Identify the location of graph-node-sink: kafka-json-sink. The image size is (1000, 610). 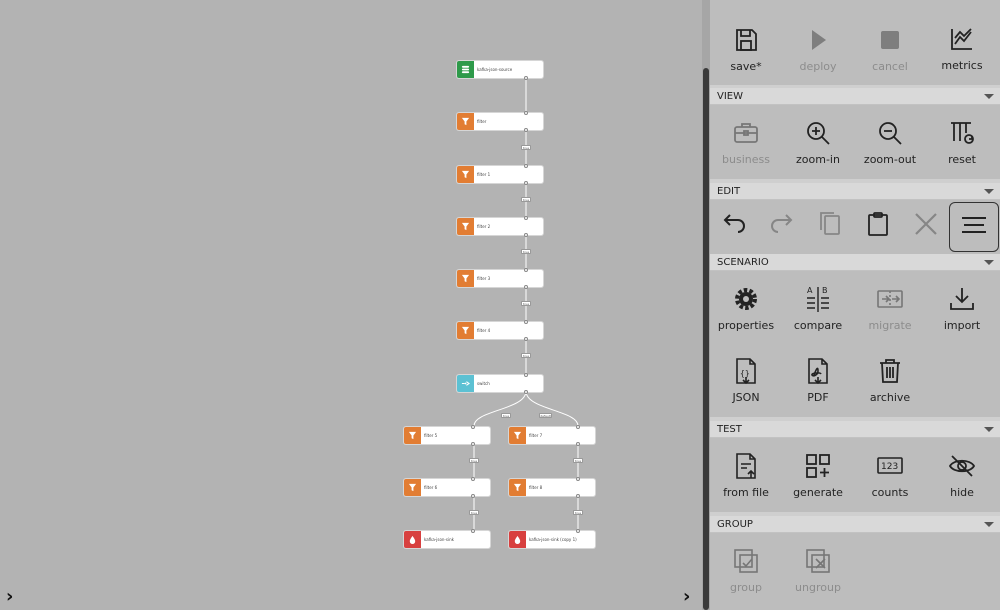
(447, 539).